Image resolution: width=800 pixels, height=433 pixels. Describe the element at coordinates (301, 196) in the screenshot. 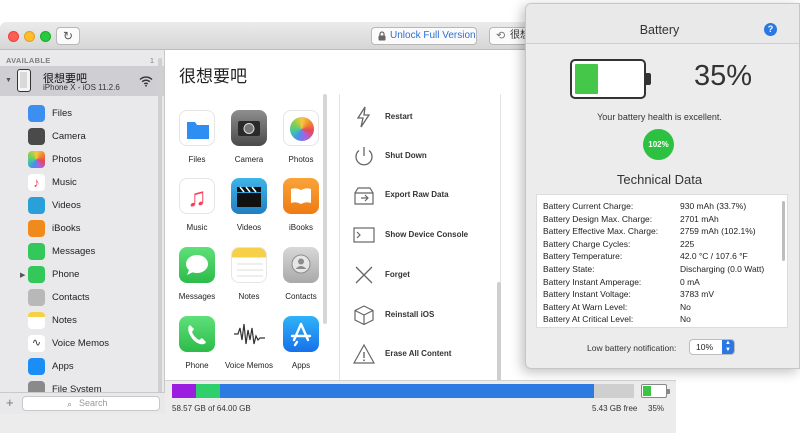

I see `ibooks-icon` at that location.